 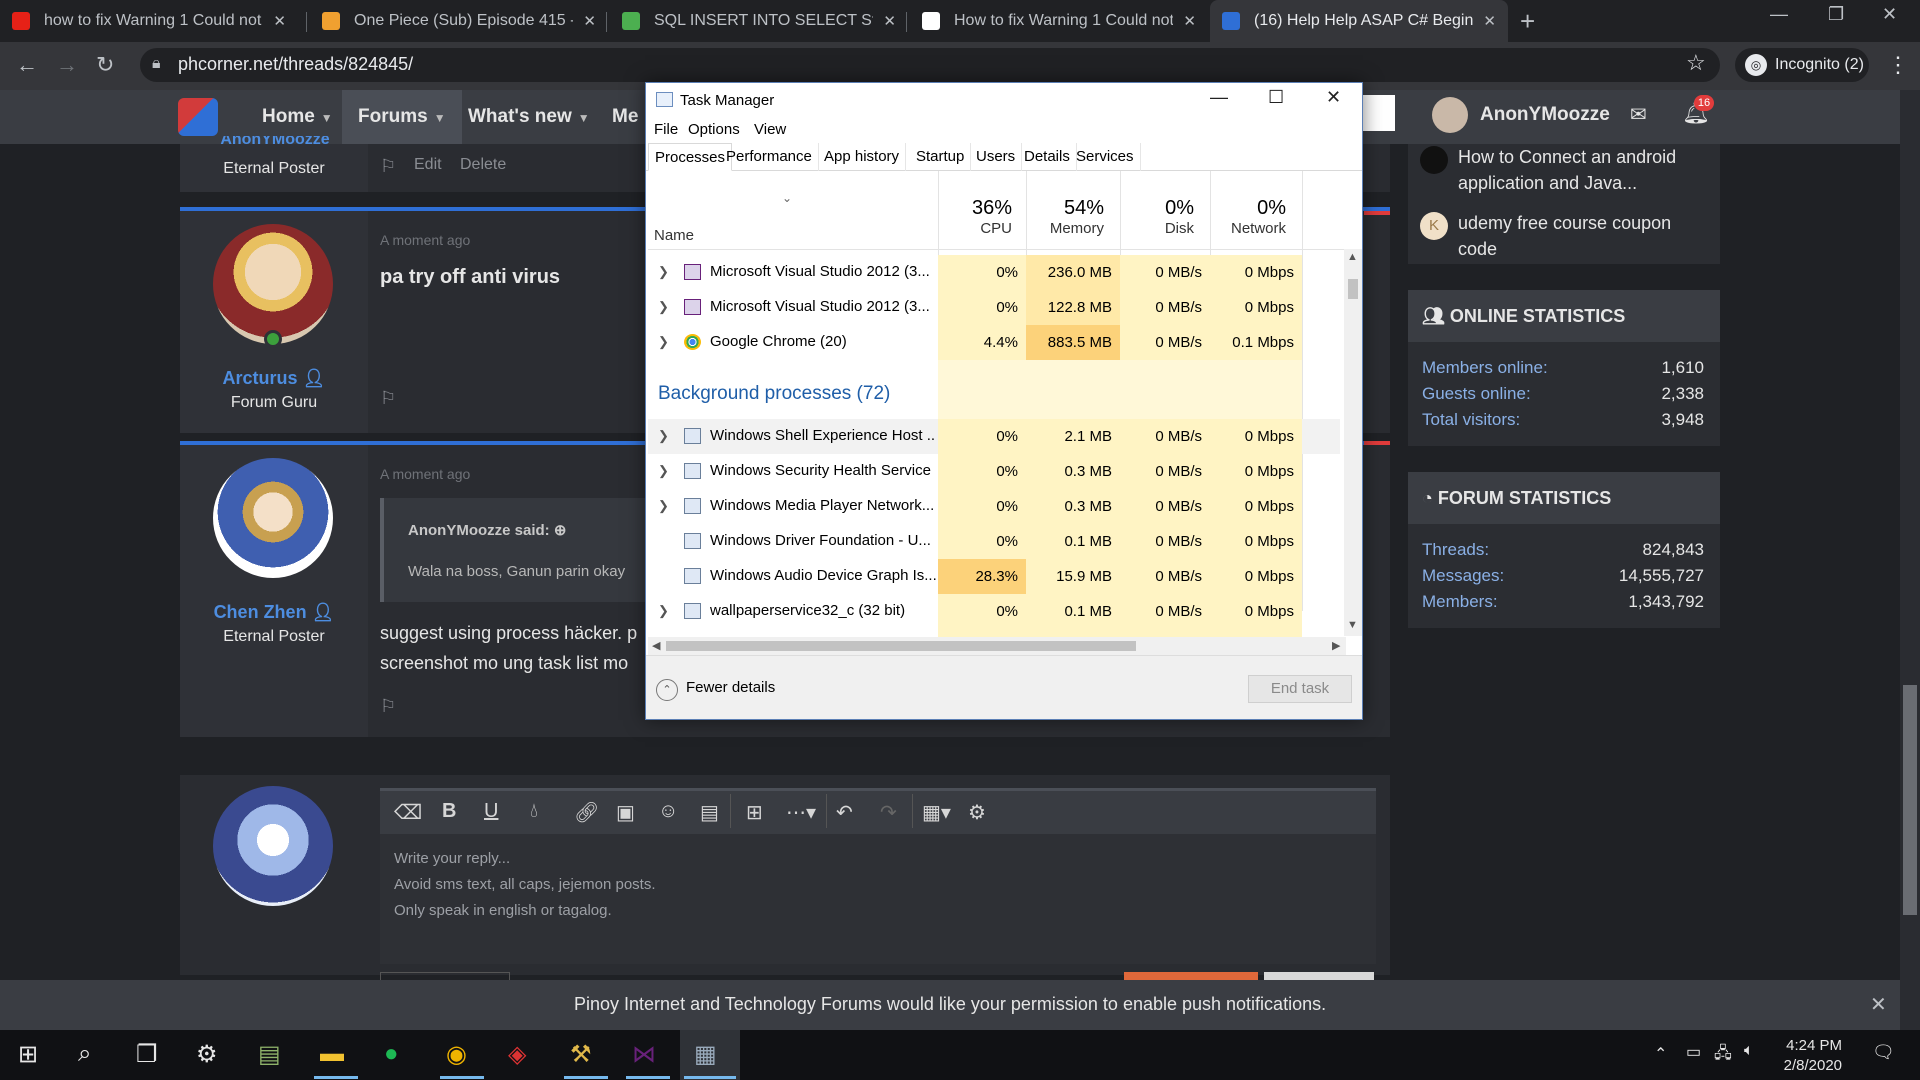 I want to click on garena-icon: ◈, so click(x=517, y=1054).